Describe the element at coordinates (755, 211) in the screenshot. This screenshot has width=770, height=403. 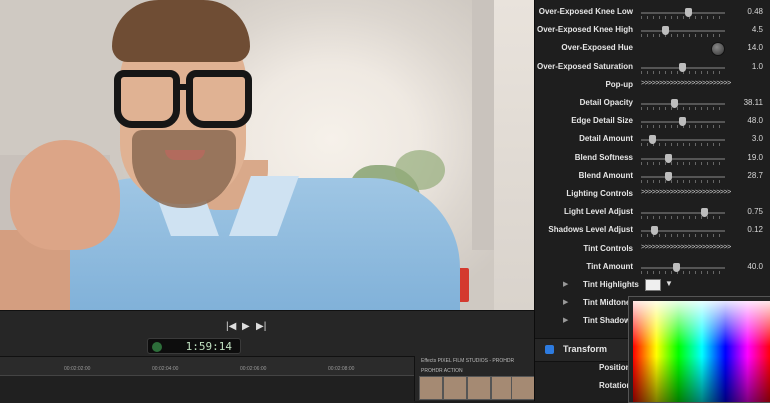
I see `param-value: 0.75` at that location.